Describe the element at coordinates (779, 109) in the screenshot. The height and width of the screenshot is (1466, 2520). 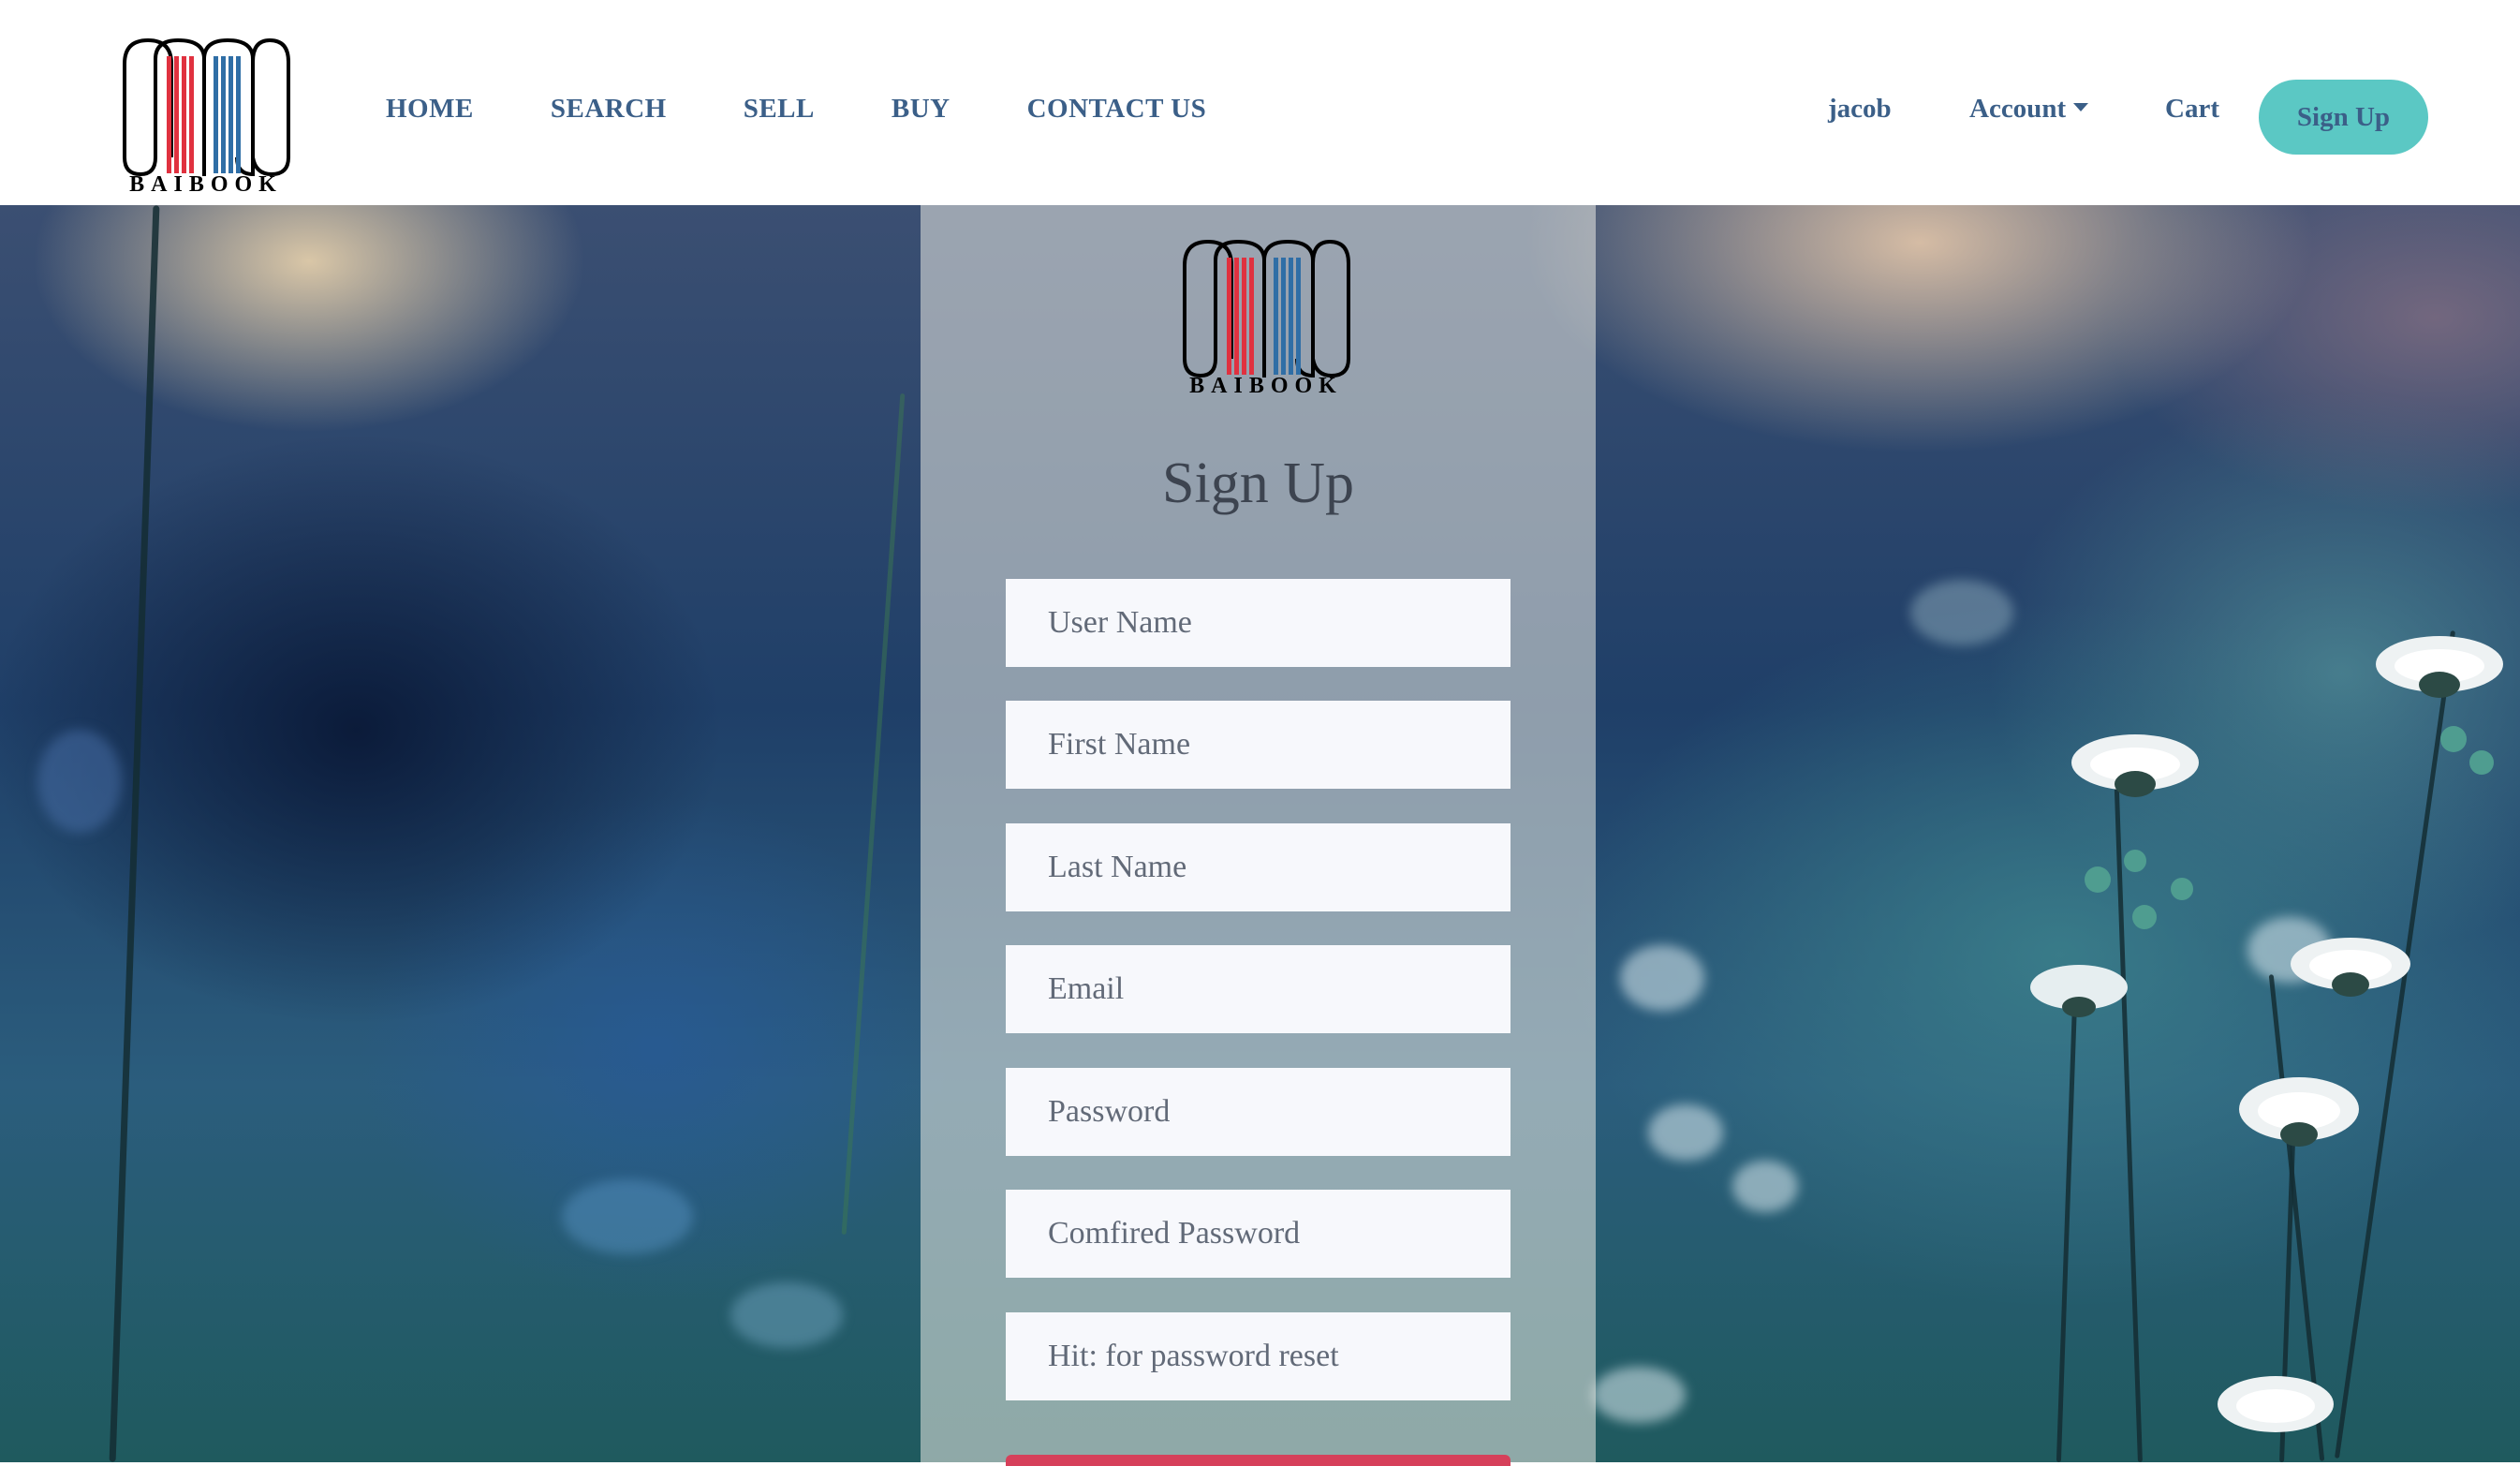
I see `nav-sell: SELL` at that location.